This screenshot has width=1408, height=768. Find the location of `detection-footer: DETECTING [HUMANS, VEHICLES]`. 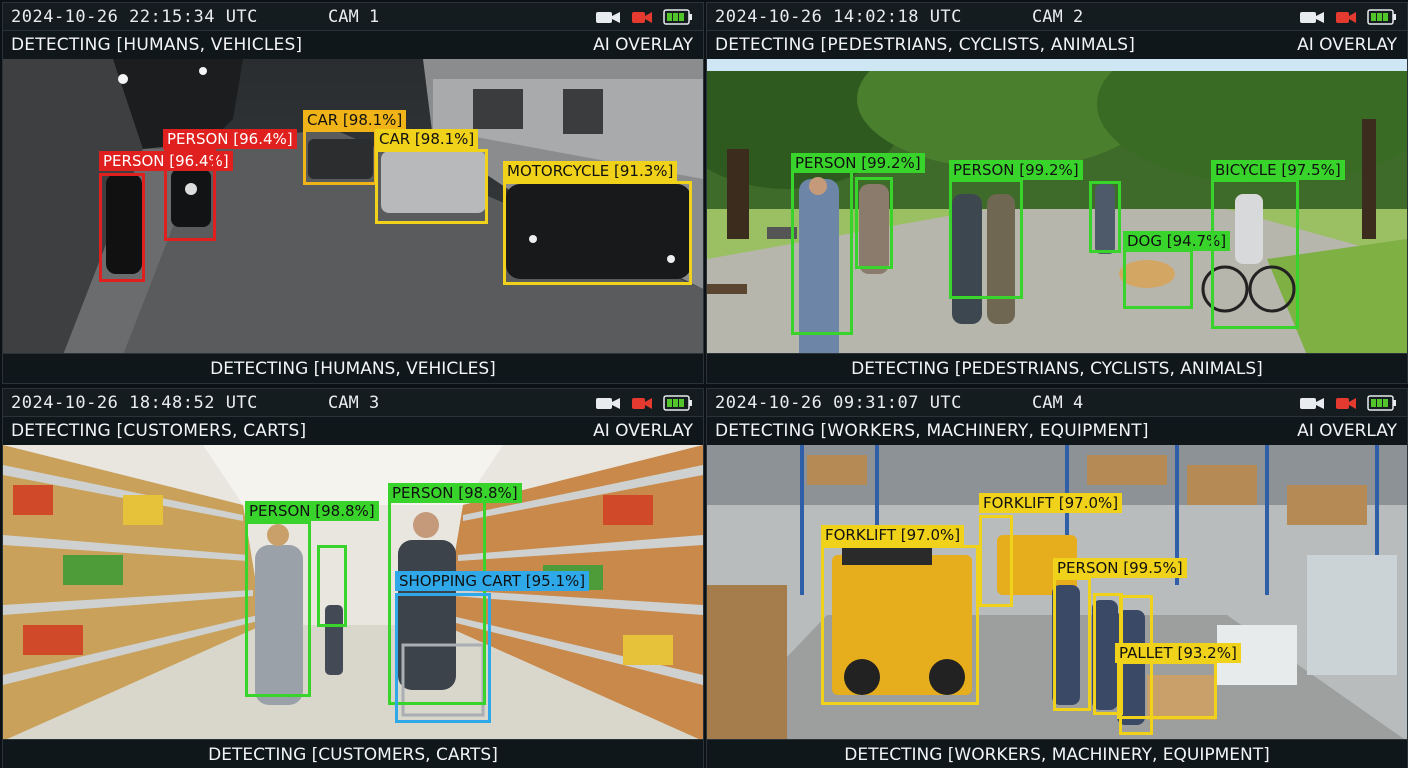

detection-footer: DETECTING [HUMANS, VEHICLES] is located at coordinates (353, 368).